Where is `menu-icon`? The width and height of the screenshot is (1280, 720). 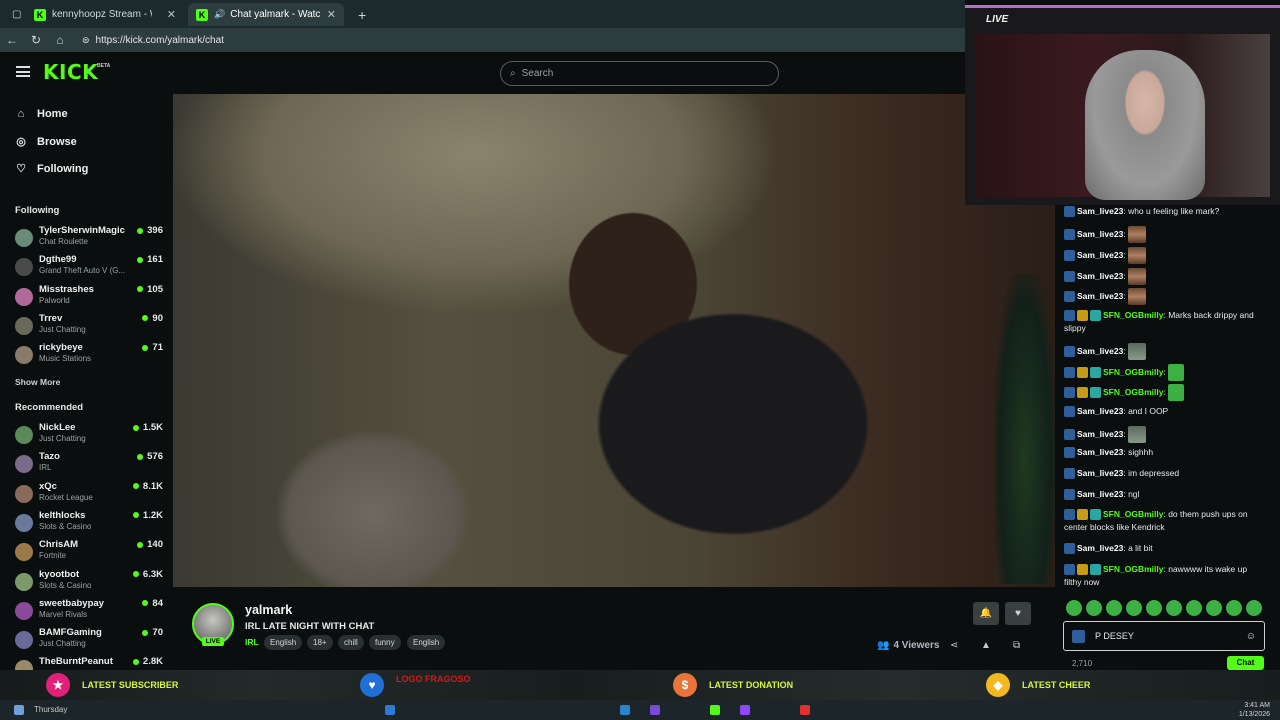 menu-icon is located at coordinates (23, 71).